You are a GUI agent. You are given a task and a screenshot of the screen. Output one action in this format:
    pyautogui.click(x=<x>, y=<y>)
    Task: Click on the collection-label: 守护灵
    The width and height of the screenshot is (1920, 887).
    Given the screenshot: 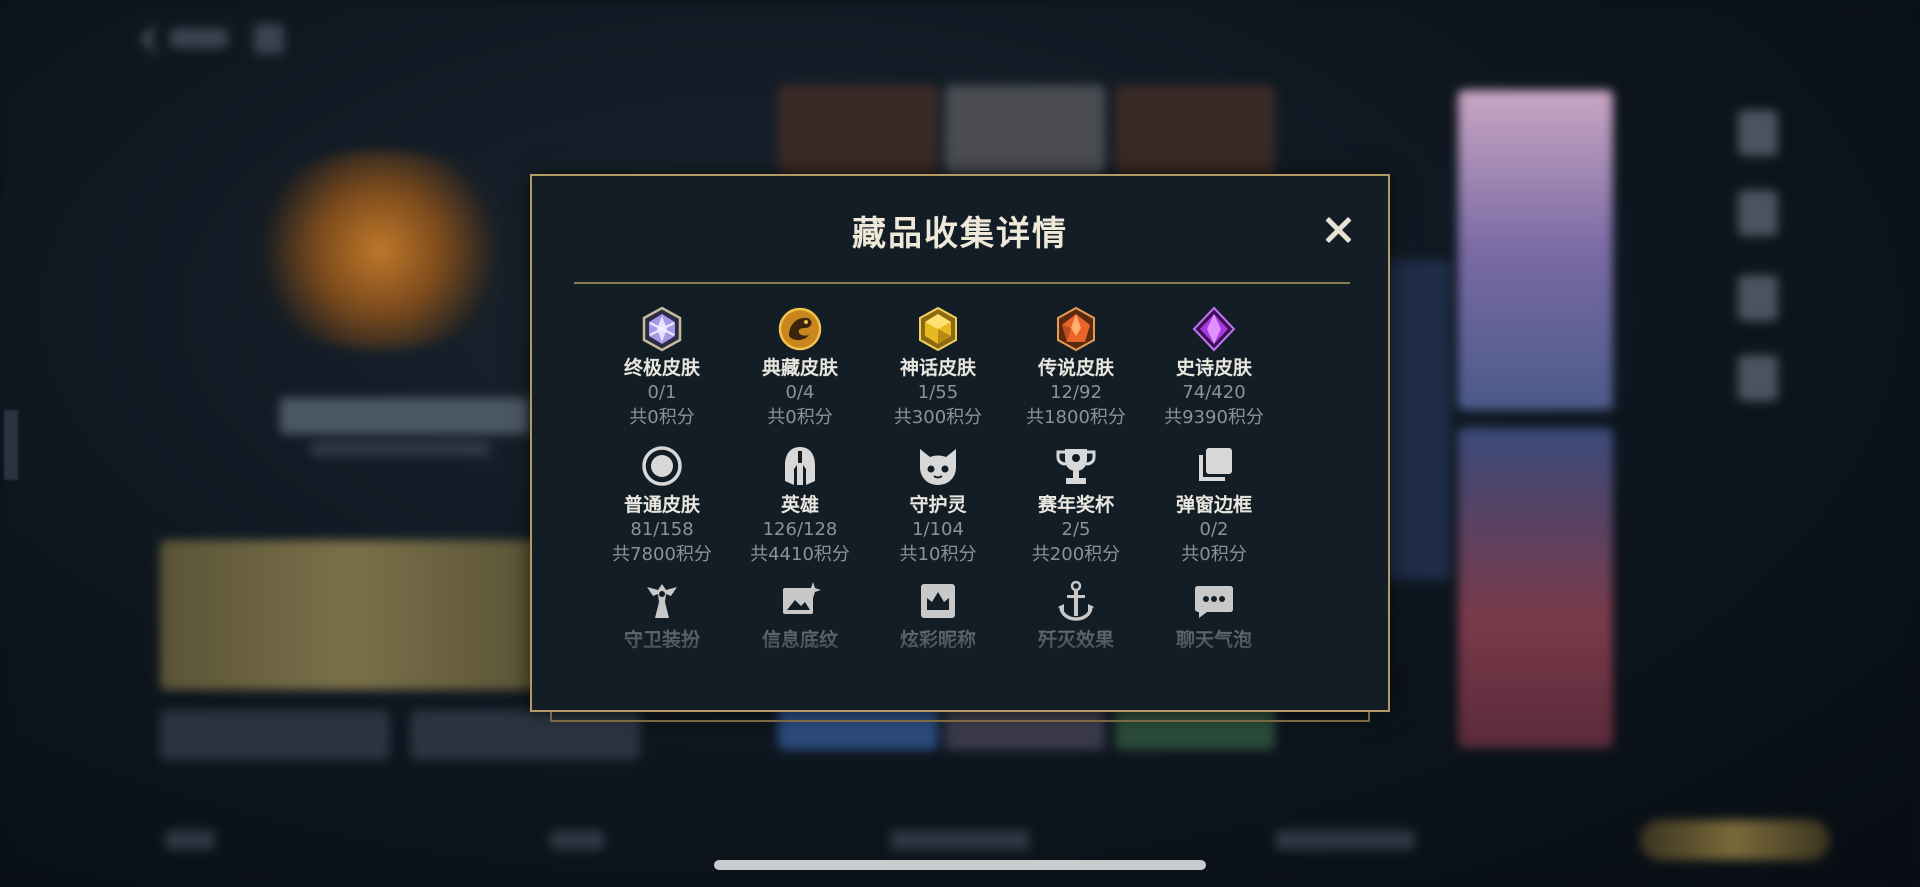 What is the action you would take?
    pyautogui.click(x=938, y=505)
    